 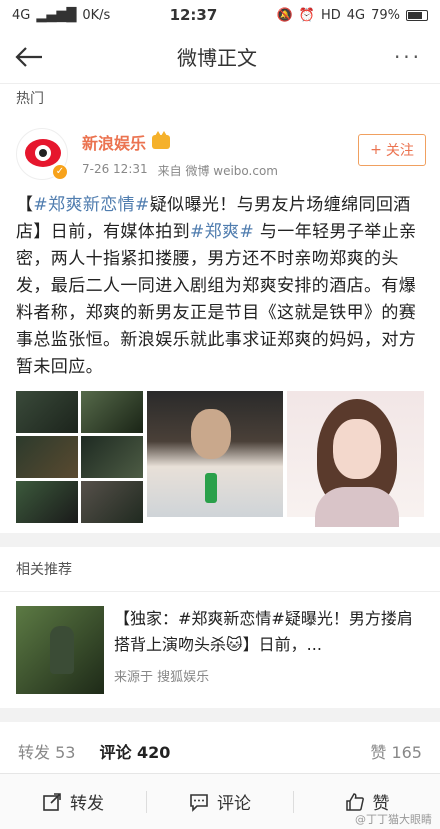 I want to click on hot-section-label: 热门, so click(x=30, y=99).